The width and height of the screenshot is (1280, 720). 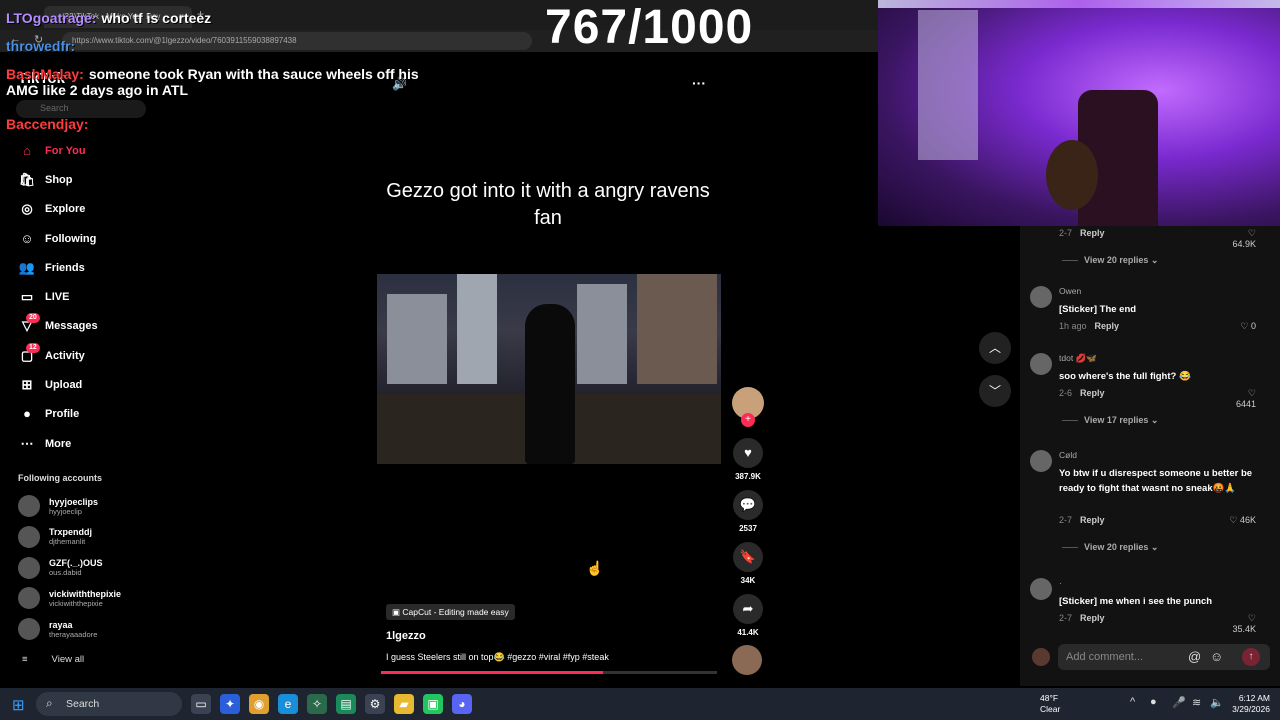 What do you see at coordinates (58, 326) in the screenshot?
I see `sidebar-item-messages: ▽ 20 Messages` at bounding box center [58, 326].